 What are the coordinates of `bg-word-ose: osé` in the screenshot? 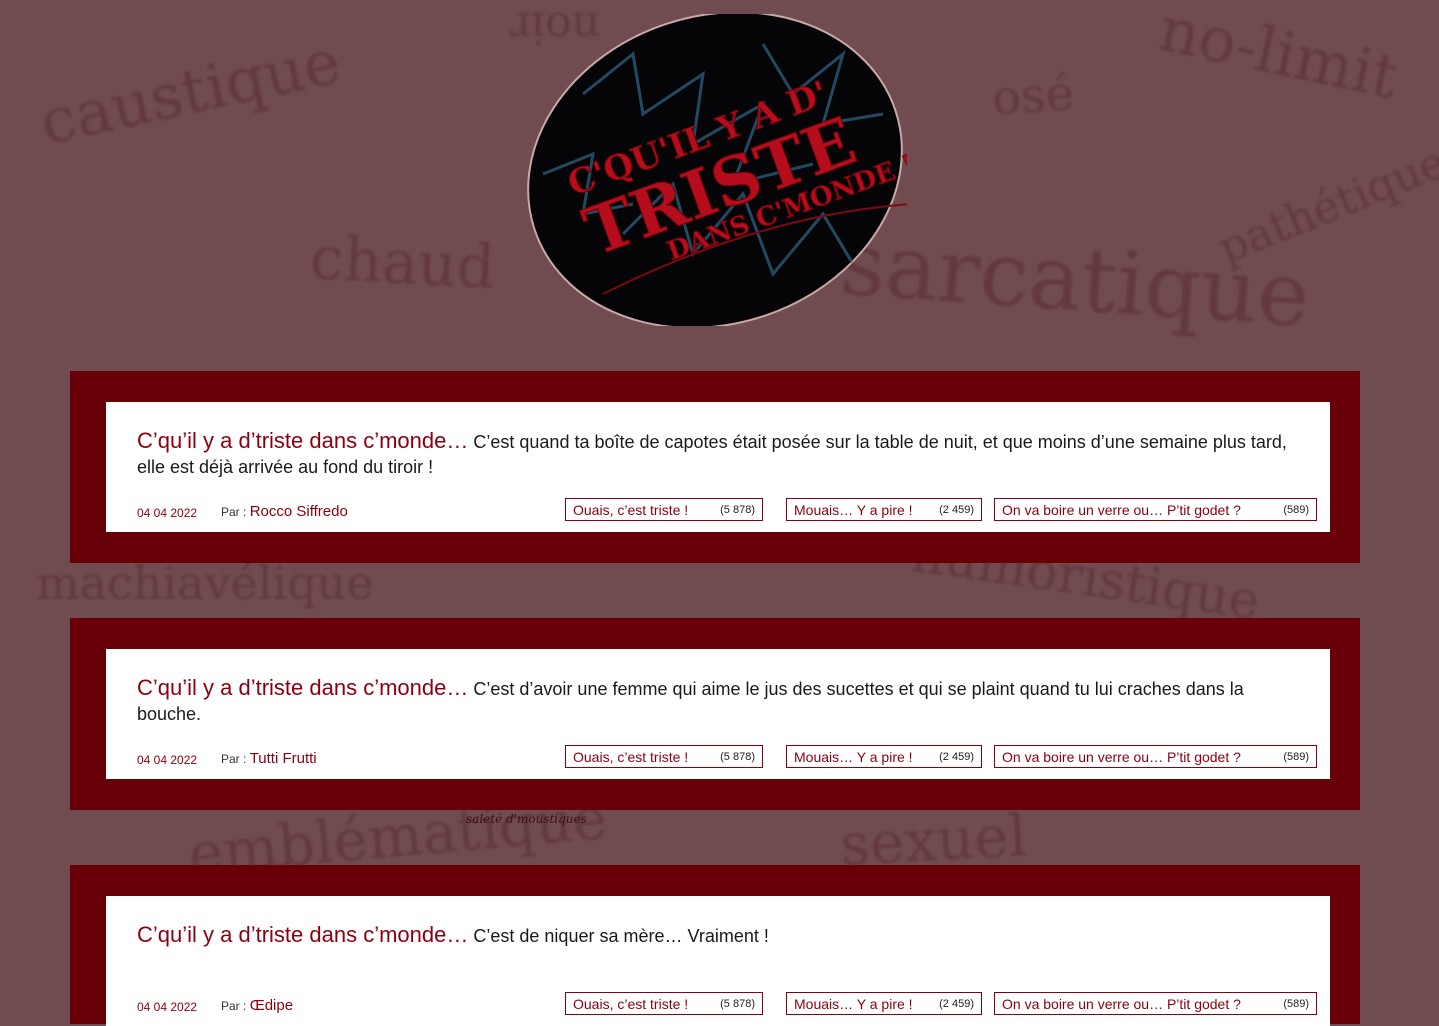 It's located at (1033, 96).